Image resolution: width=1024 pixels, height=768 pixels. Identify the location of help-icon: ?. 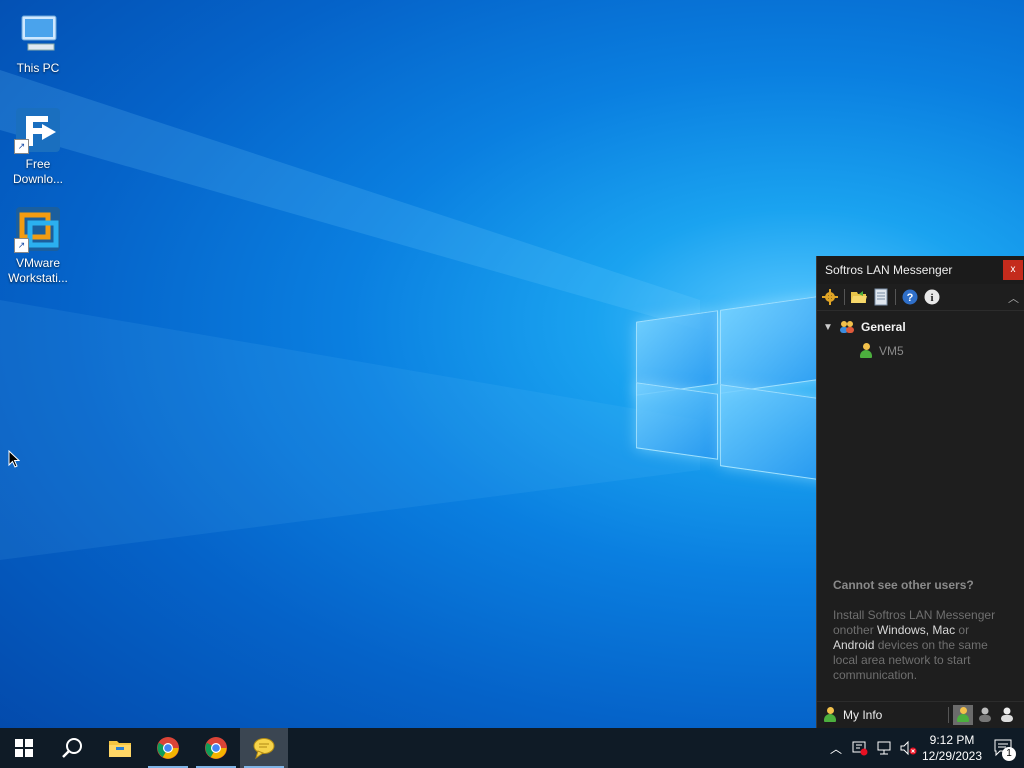
(910, 297).